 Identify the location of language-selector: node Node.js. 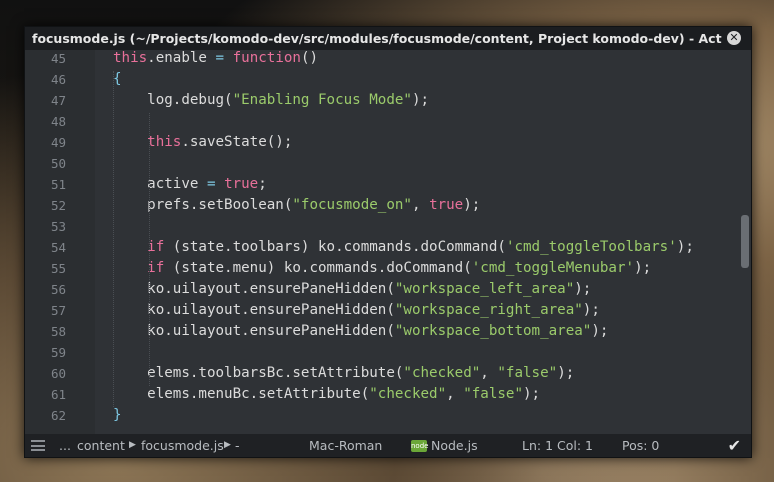
(444, 445).